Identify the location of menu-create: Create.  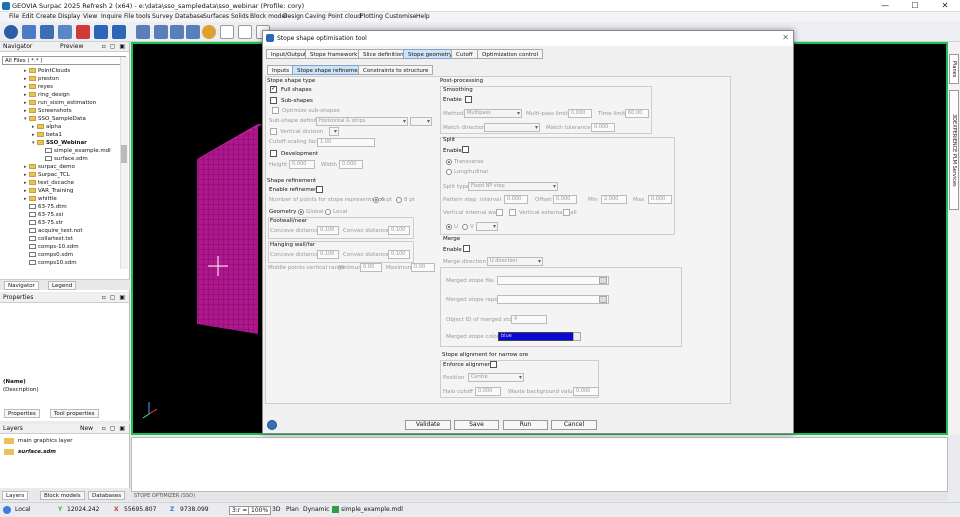
(46, 16).